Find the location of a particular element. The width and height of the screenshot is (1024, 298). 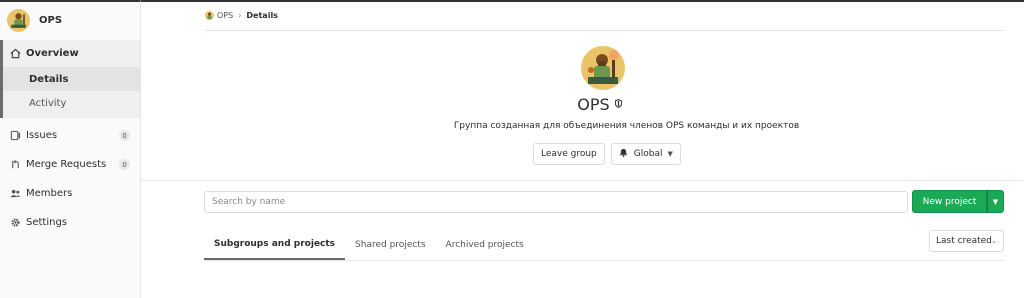

sidebar-item-label: Overview is located at coordinates (52, 53).